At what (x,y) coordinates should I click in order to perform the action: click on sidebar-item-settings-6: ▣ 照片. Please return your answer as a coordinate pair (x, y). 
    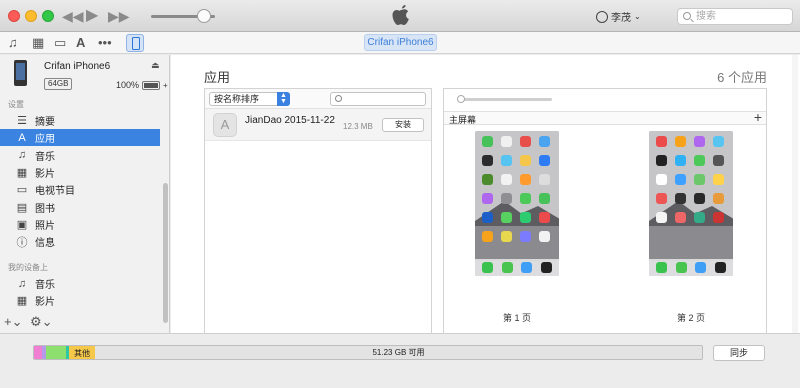
    Looking at the image, I should click on (80, 224).